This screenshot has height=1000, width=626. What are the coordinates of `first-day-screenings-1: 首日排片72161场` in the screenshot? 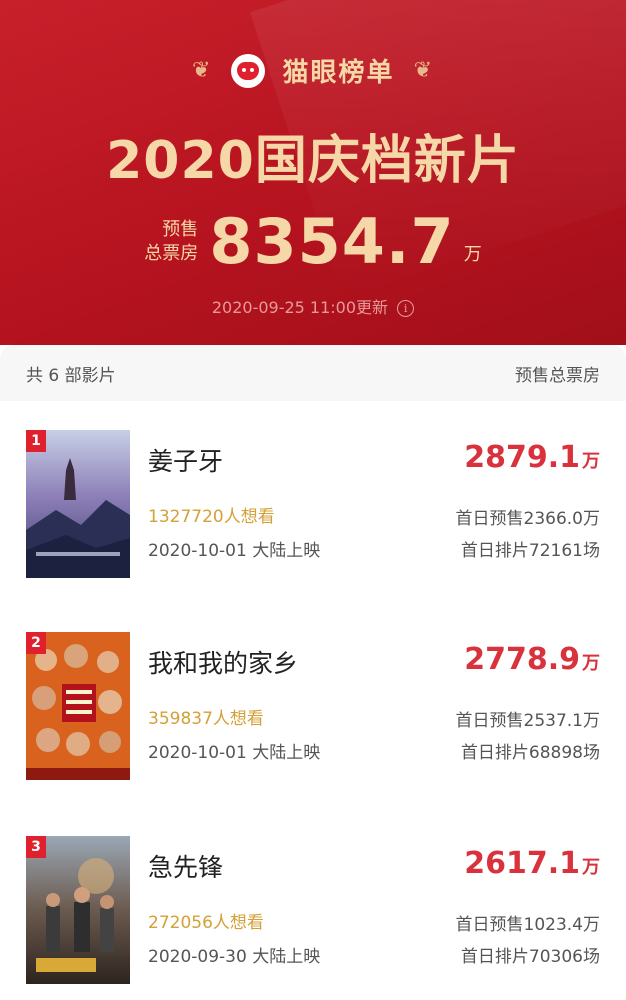 It's located at (530, 551).